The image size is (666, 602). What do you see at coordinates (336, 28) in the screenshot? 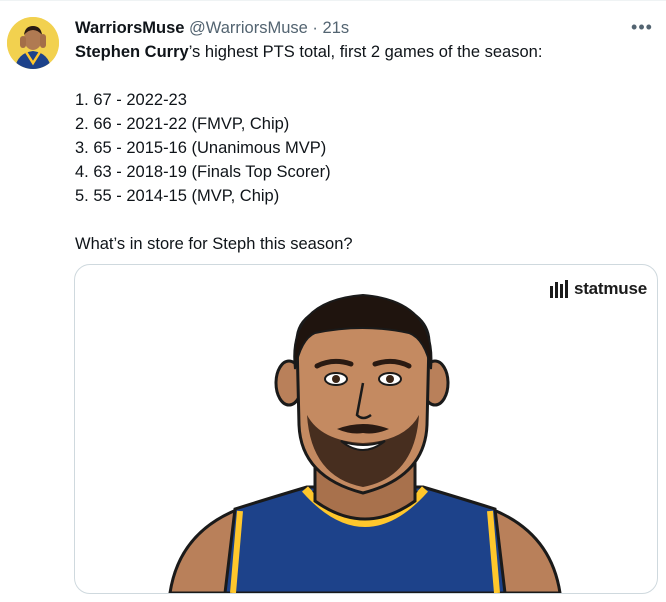
I see `timestamp: 21s` at bounding box center [336, 28].